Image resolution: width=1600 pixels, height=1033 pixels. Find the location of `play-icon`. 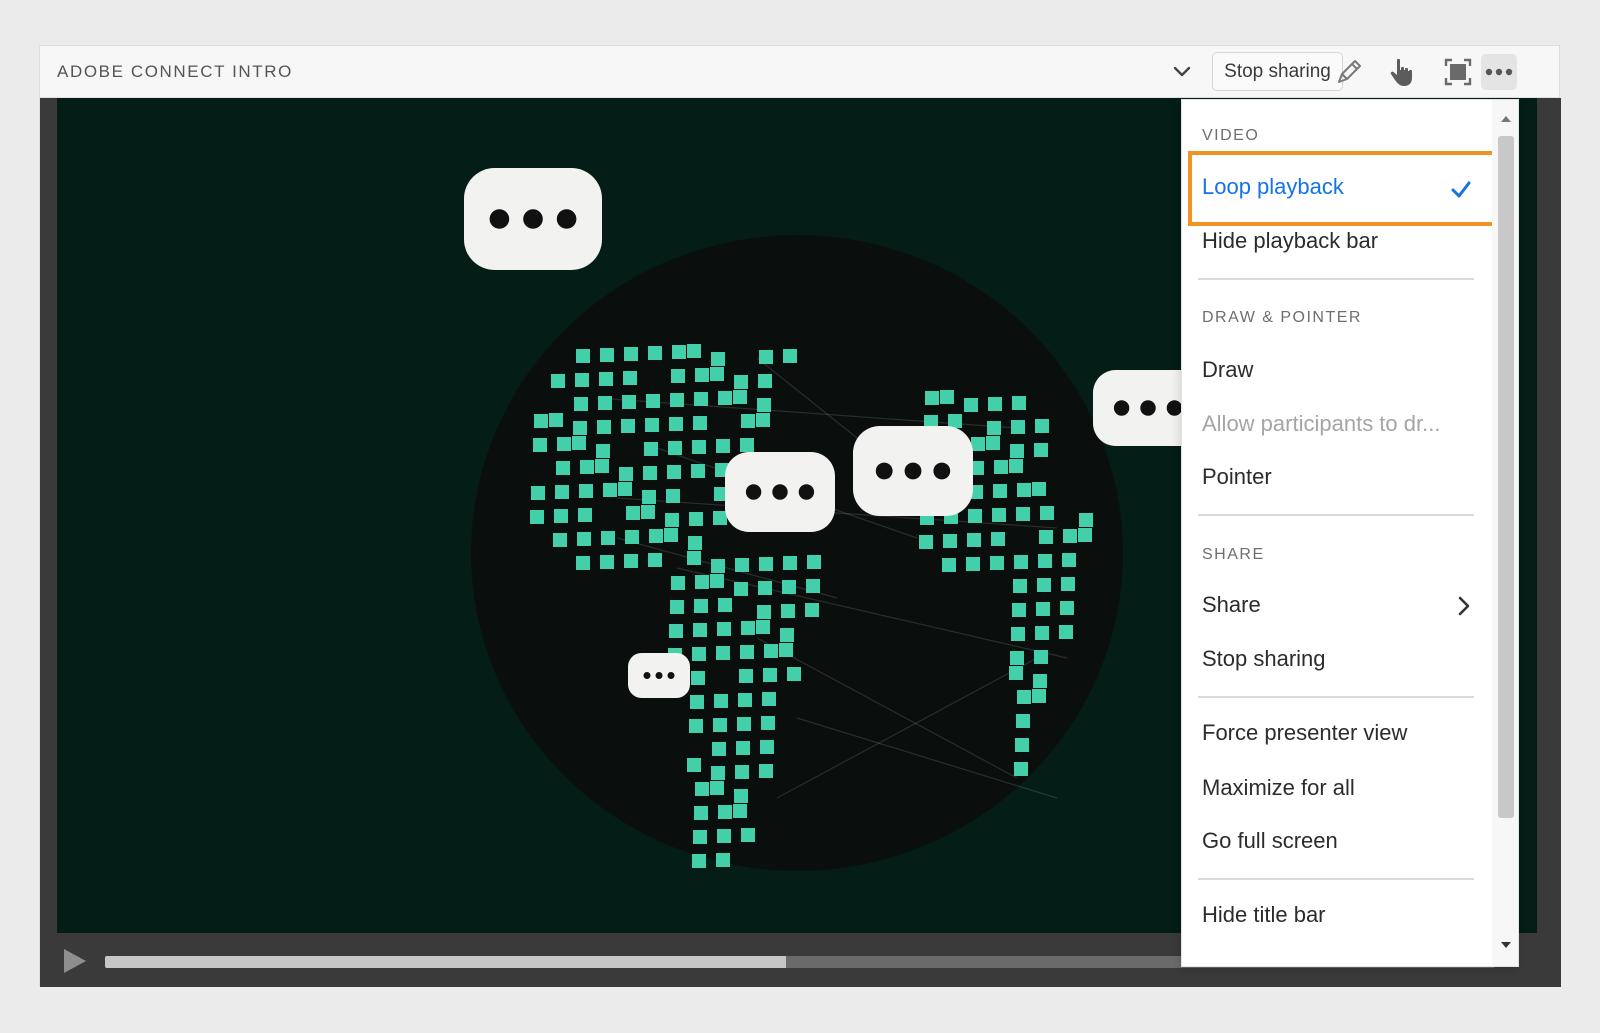

play-icon is located at coordinates (75, 961).